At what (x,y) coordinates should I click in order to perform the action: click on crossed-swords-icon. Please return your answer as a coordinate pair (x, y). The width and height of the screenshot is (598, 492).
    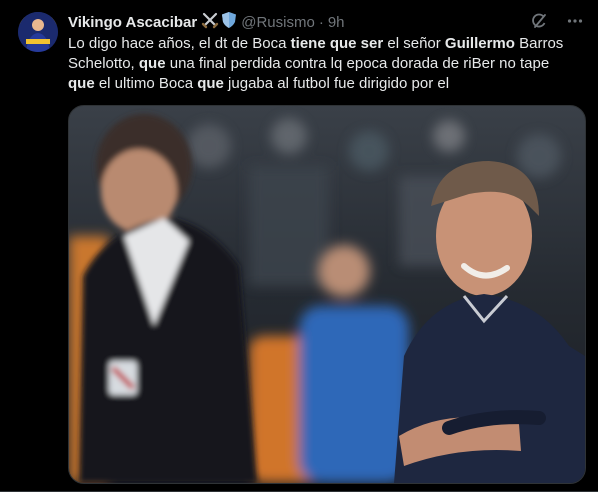
    Looking at the image, I should click on (210, 22).